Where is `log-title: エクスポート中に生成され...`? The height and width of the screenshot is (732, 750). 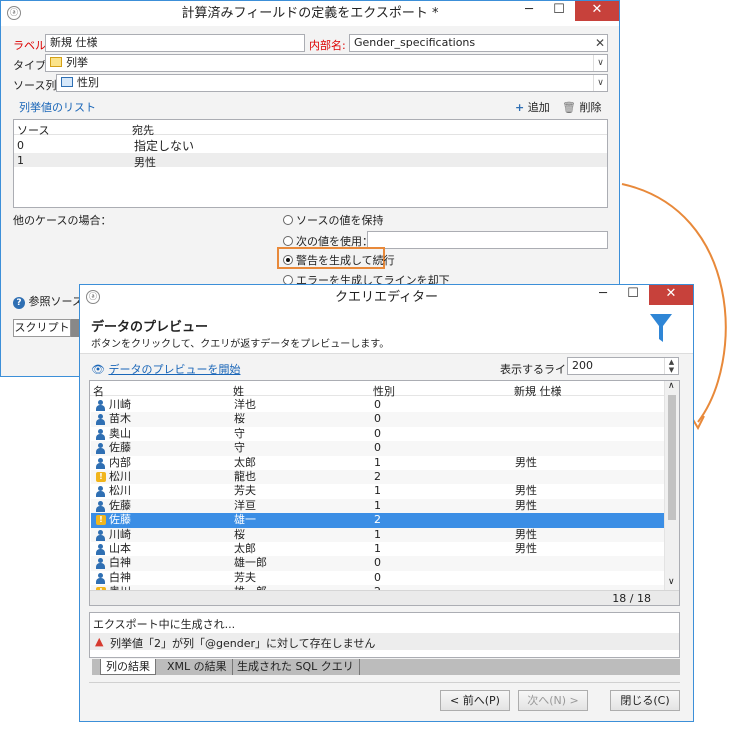 log-title: エクスポート中に生成され... is located at coordinates (164, 624).